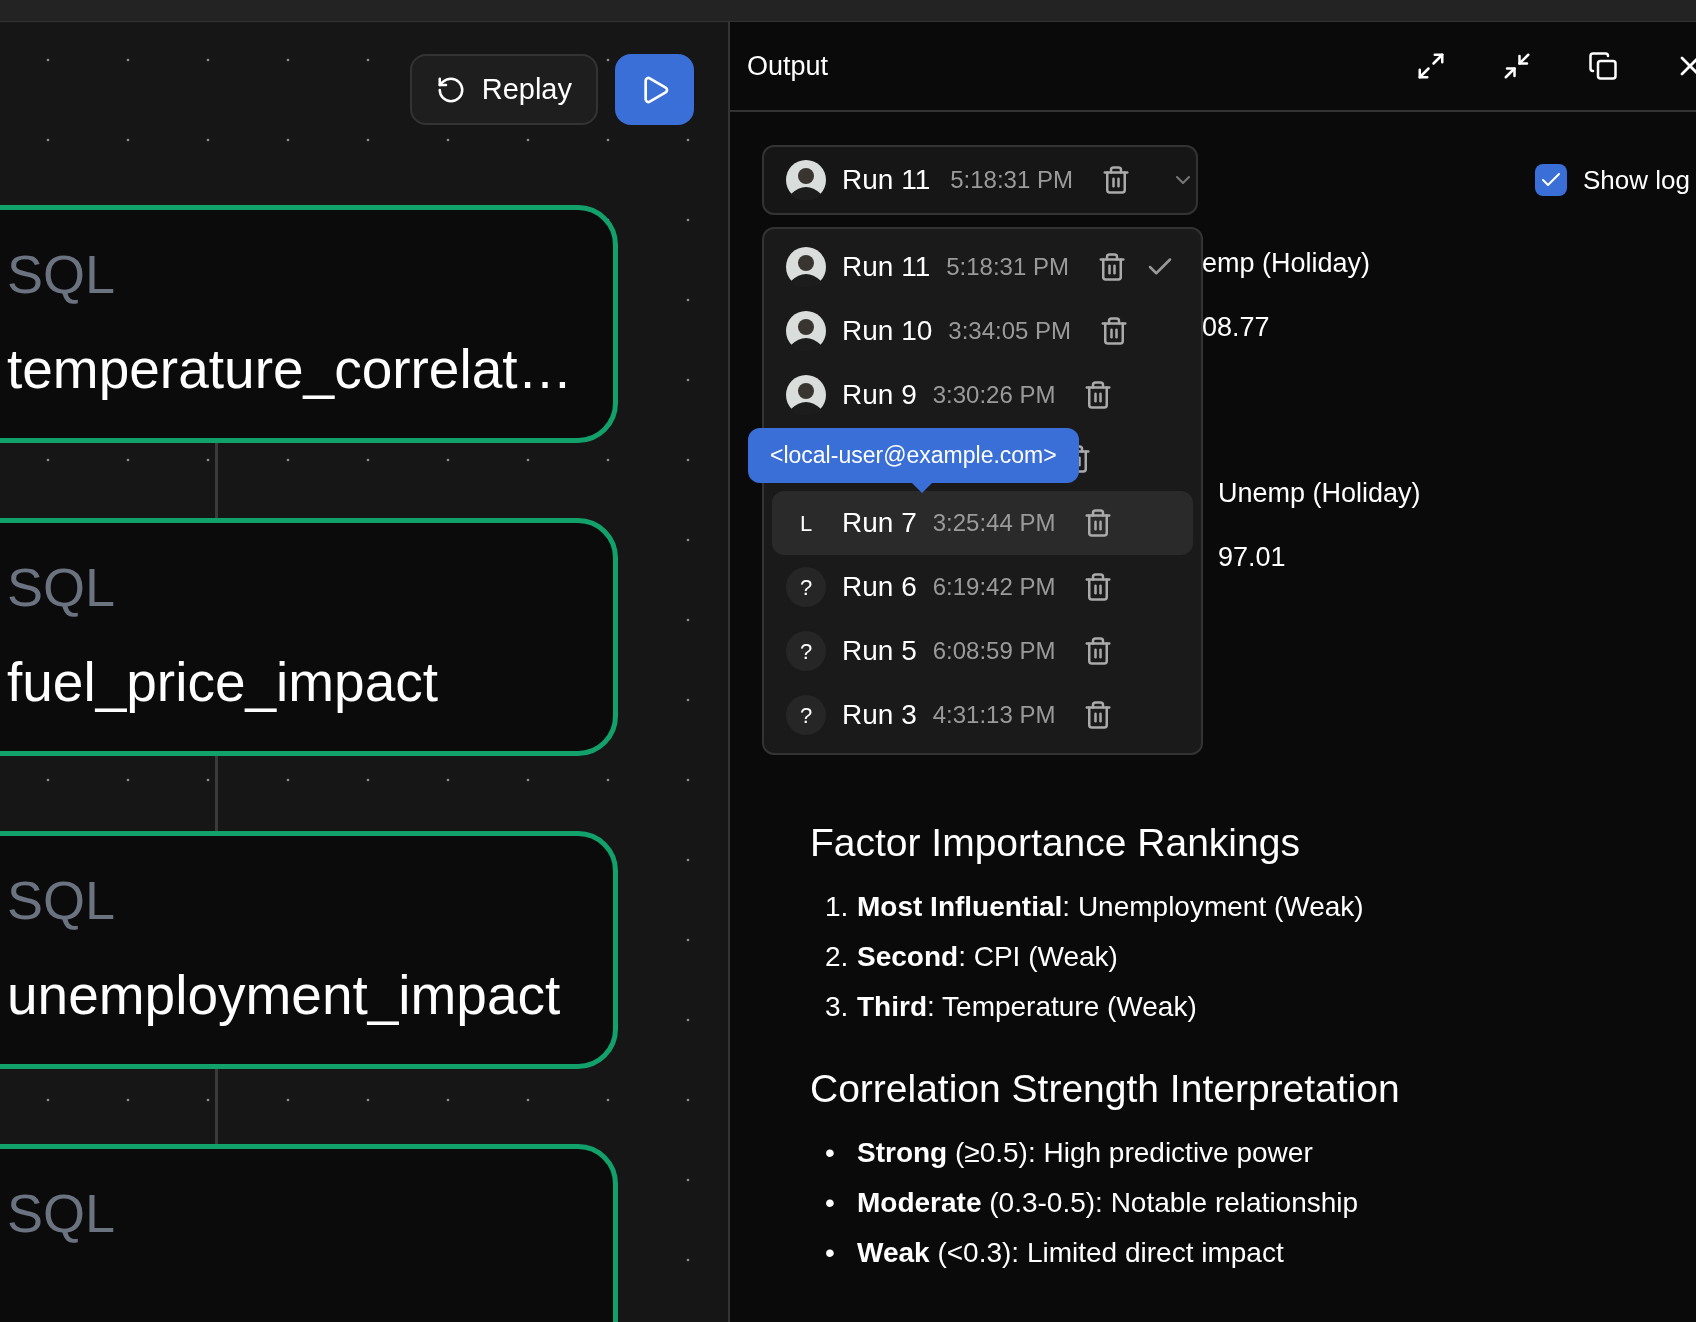 The image size is (1696, 1322). I want to click on copy-icon, so click(1603, 66).